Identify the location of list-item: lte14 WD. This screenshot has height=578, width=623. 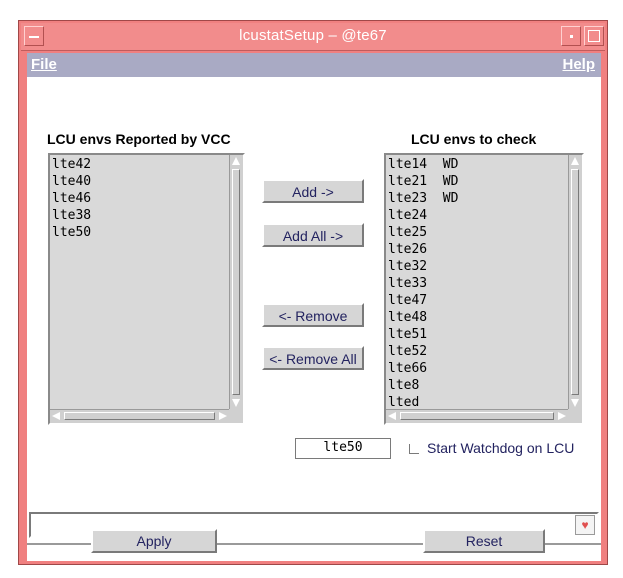
(478, 164).